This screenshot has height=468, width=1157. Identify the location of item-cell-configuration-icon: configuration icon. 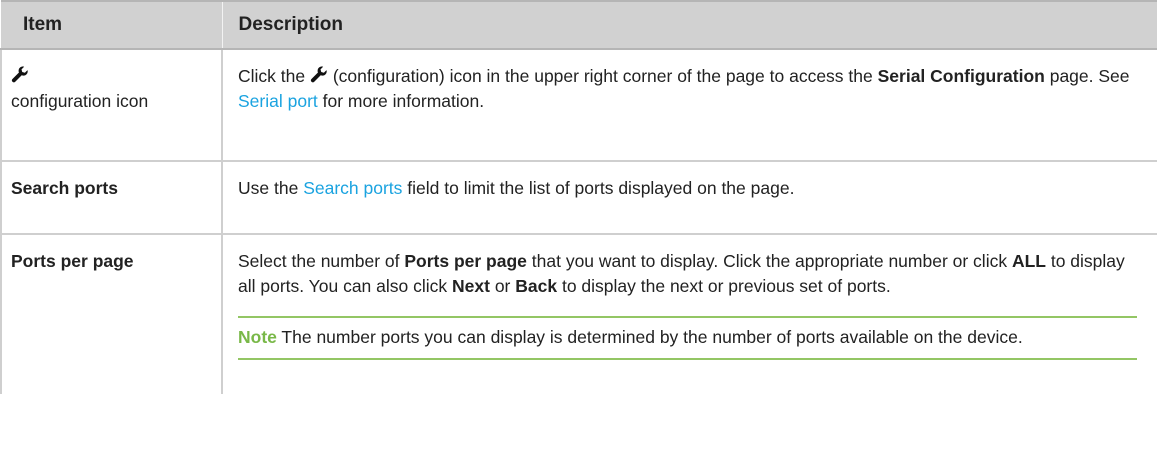
(111, 105).